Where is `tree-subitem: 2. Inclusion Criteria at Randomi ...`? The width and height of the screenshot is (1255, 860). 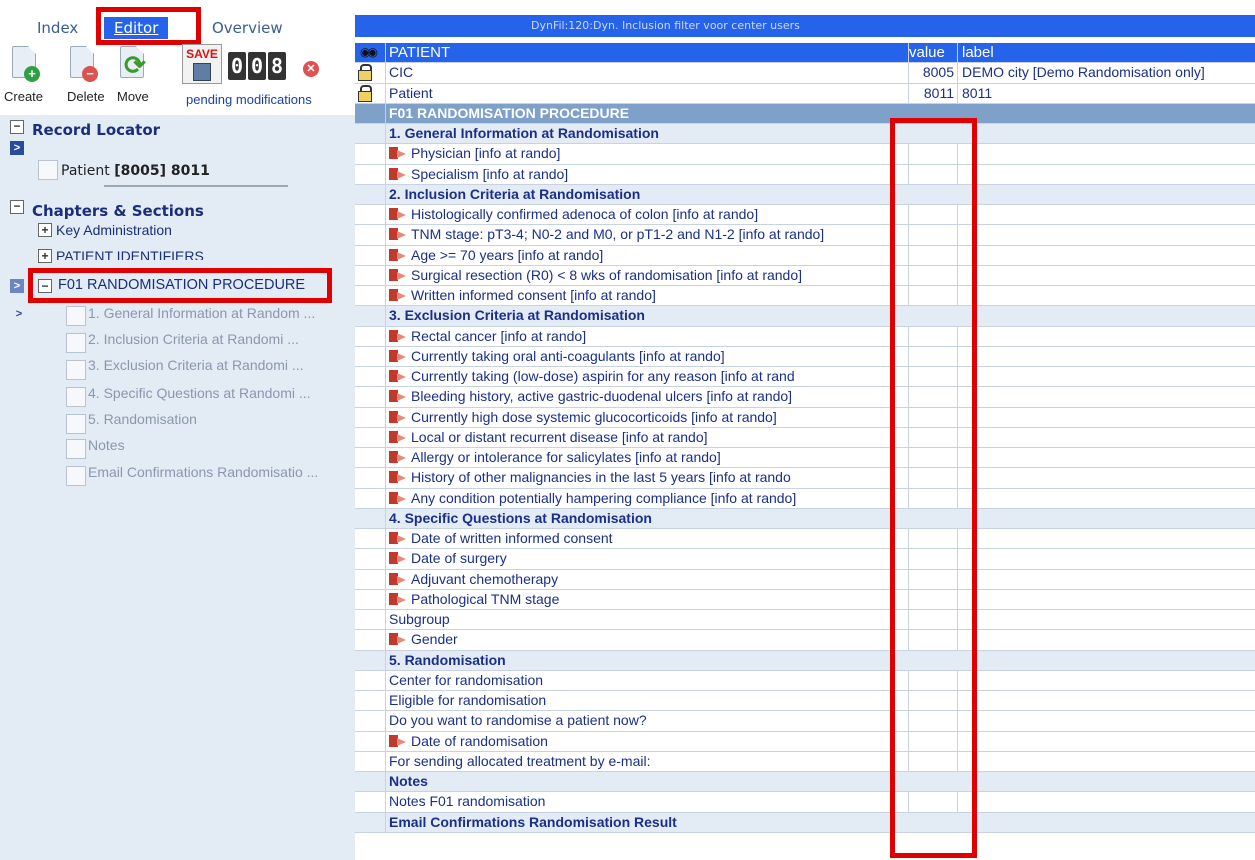
tree-subitem: 2. Inclusion Criteria at Randomi ... is located at coordinates (193, 339).